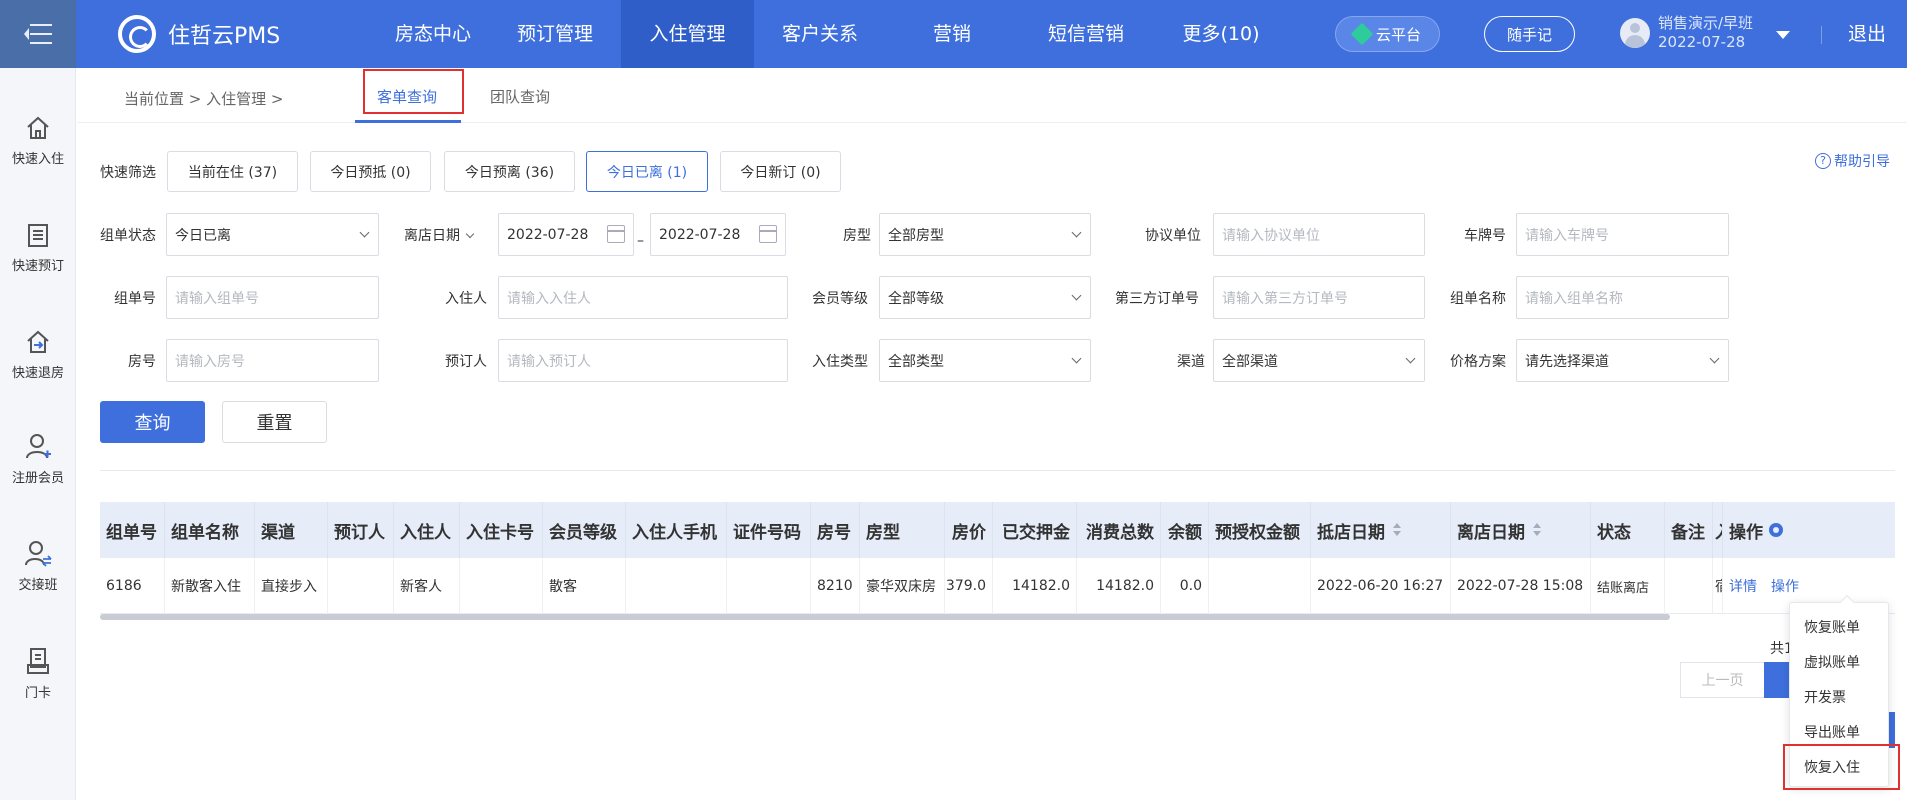  Describe the element at coordinates (1718, 586) in the screenshot. I see `cell-truncated: 宿` at that location.